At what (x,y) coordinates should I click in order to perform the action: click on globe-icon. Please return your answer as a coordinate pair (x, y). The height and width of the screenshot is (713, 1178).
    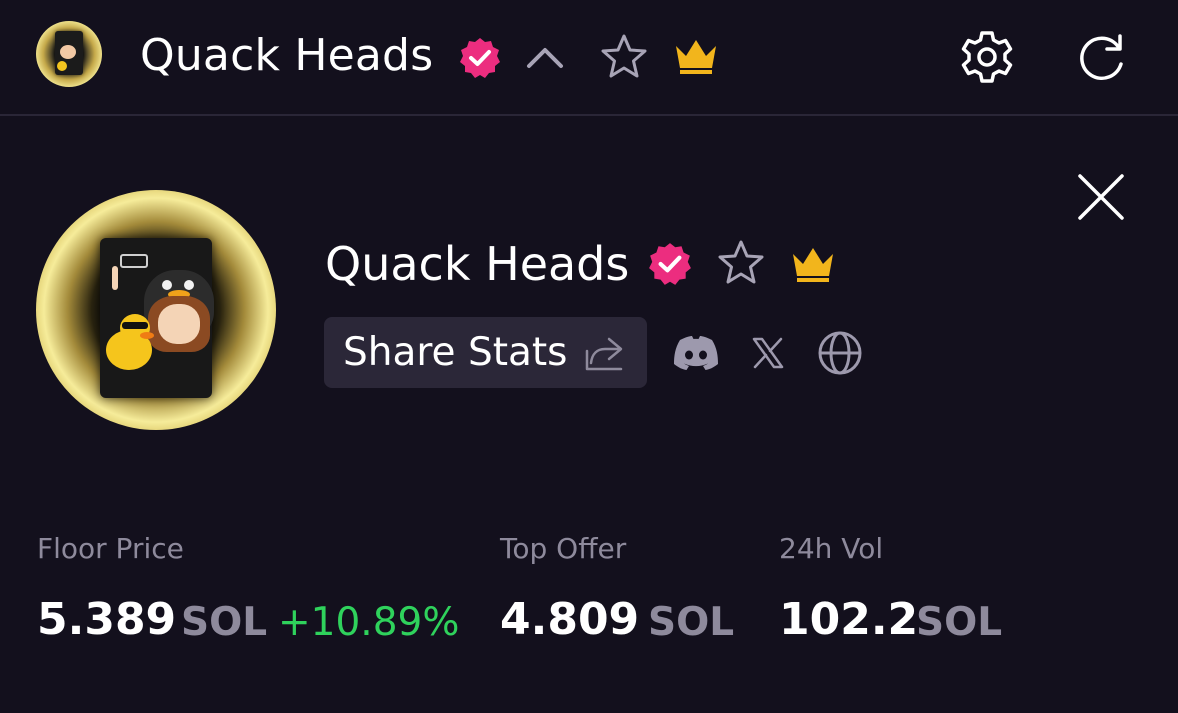
    Looking at the image, I should click on (840, 353).